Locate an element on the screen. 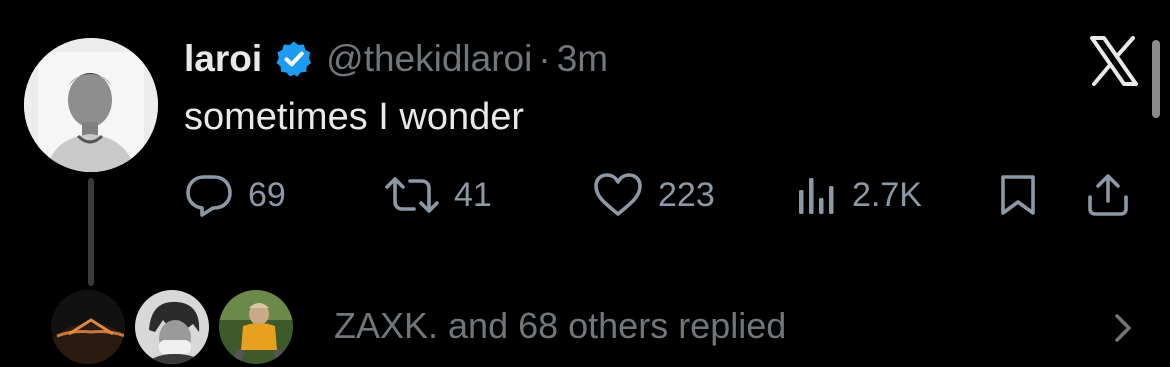 This screenshot has width=1170, height=367. tweet-text: sometimes I wonder is located at coordinates (354, 117).